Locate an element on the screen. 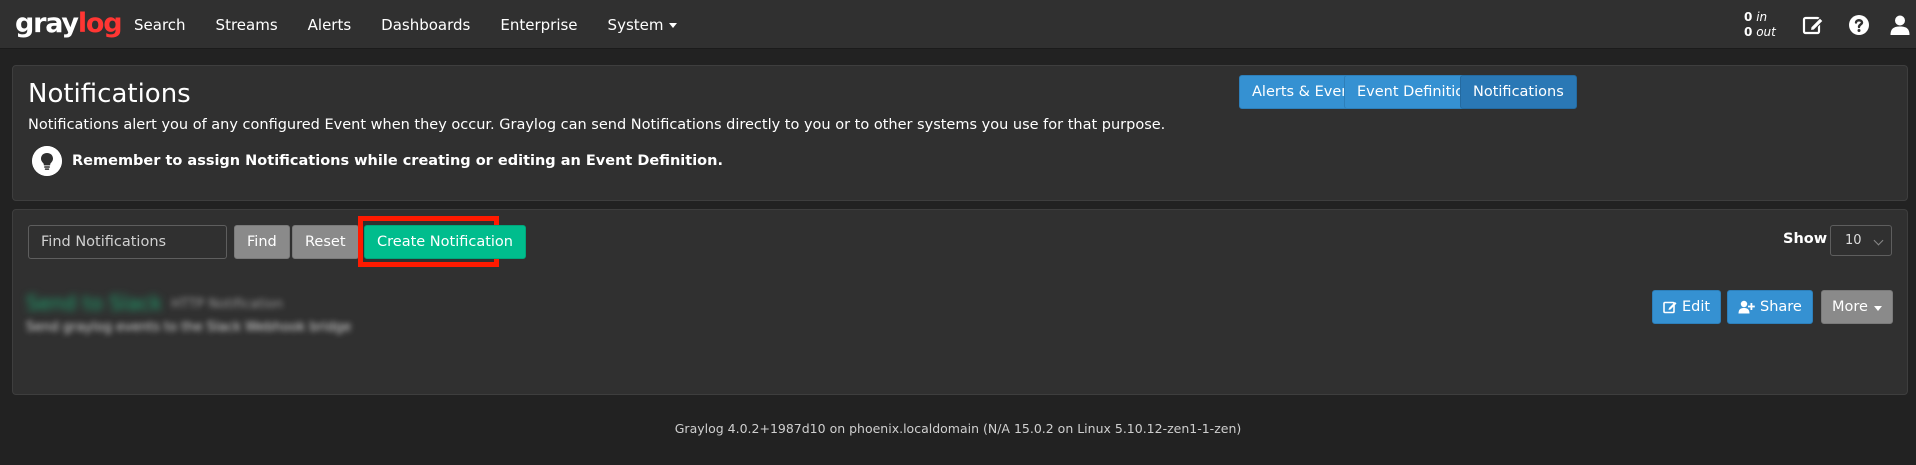 This screenshot has height=465, width=1916. nav-item-label: Alerts is located at coordinates (329, 24).